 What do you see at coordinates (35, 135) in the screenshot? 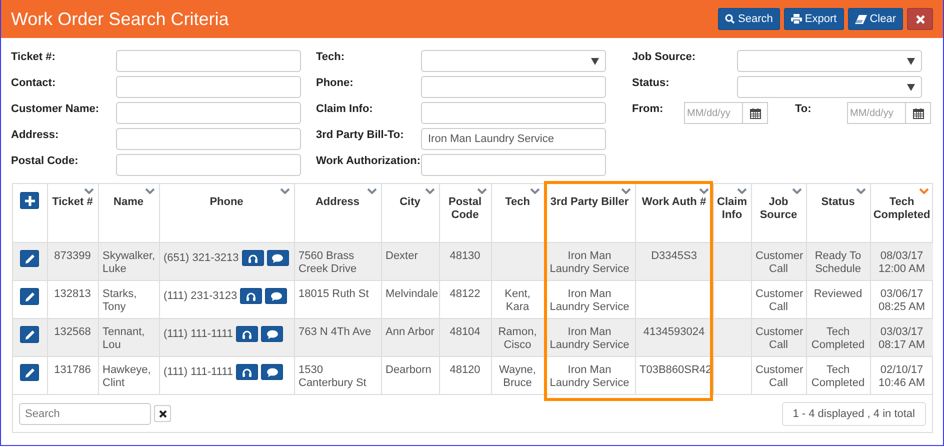
I see `field-label: Address:` at bounding box center [35, 135].